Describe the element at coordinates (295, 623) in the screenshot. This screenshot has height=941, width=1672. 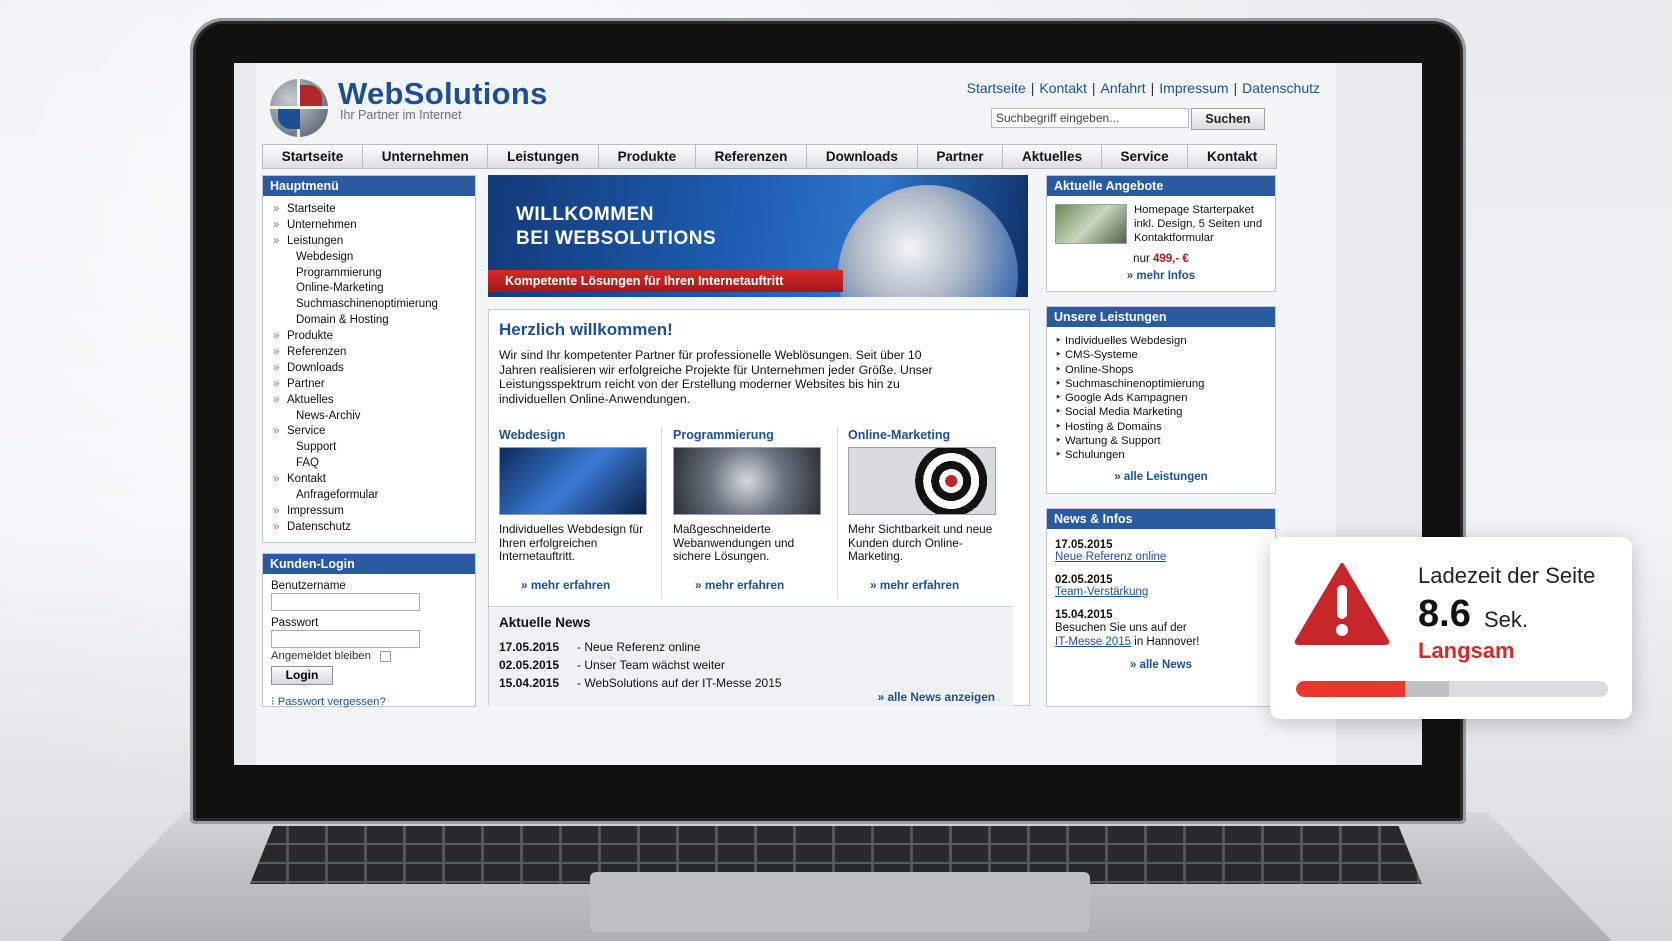
I see `password-label: Passwort` at that location.